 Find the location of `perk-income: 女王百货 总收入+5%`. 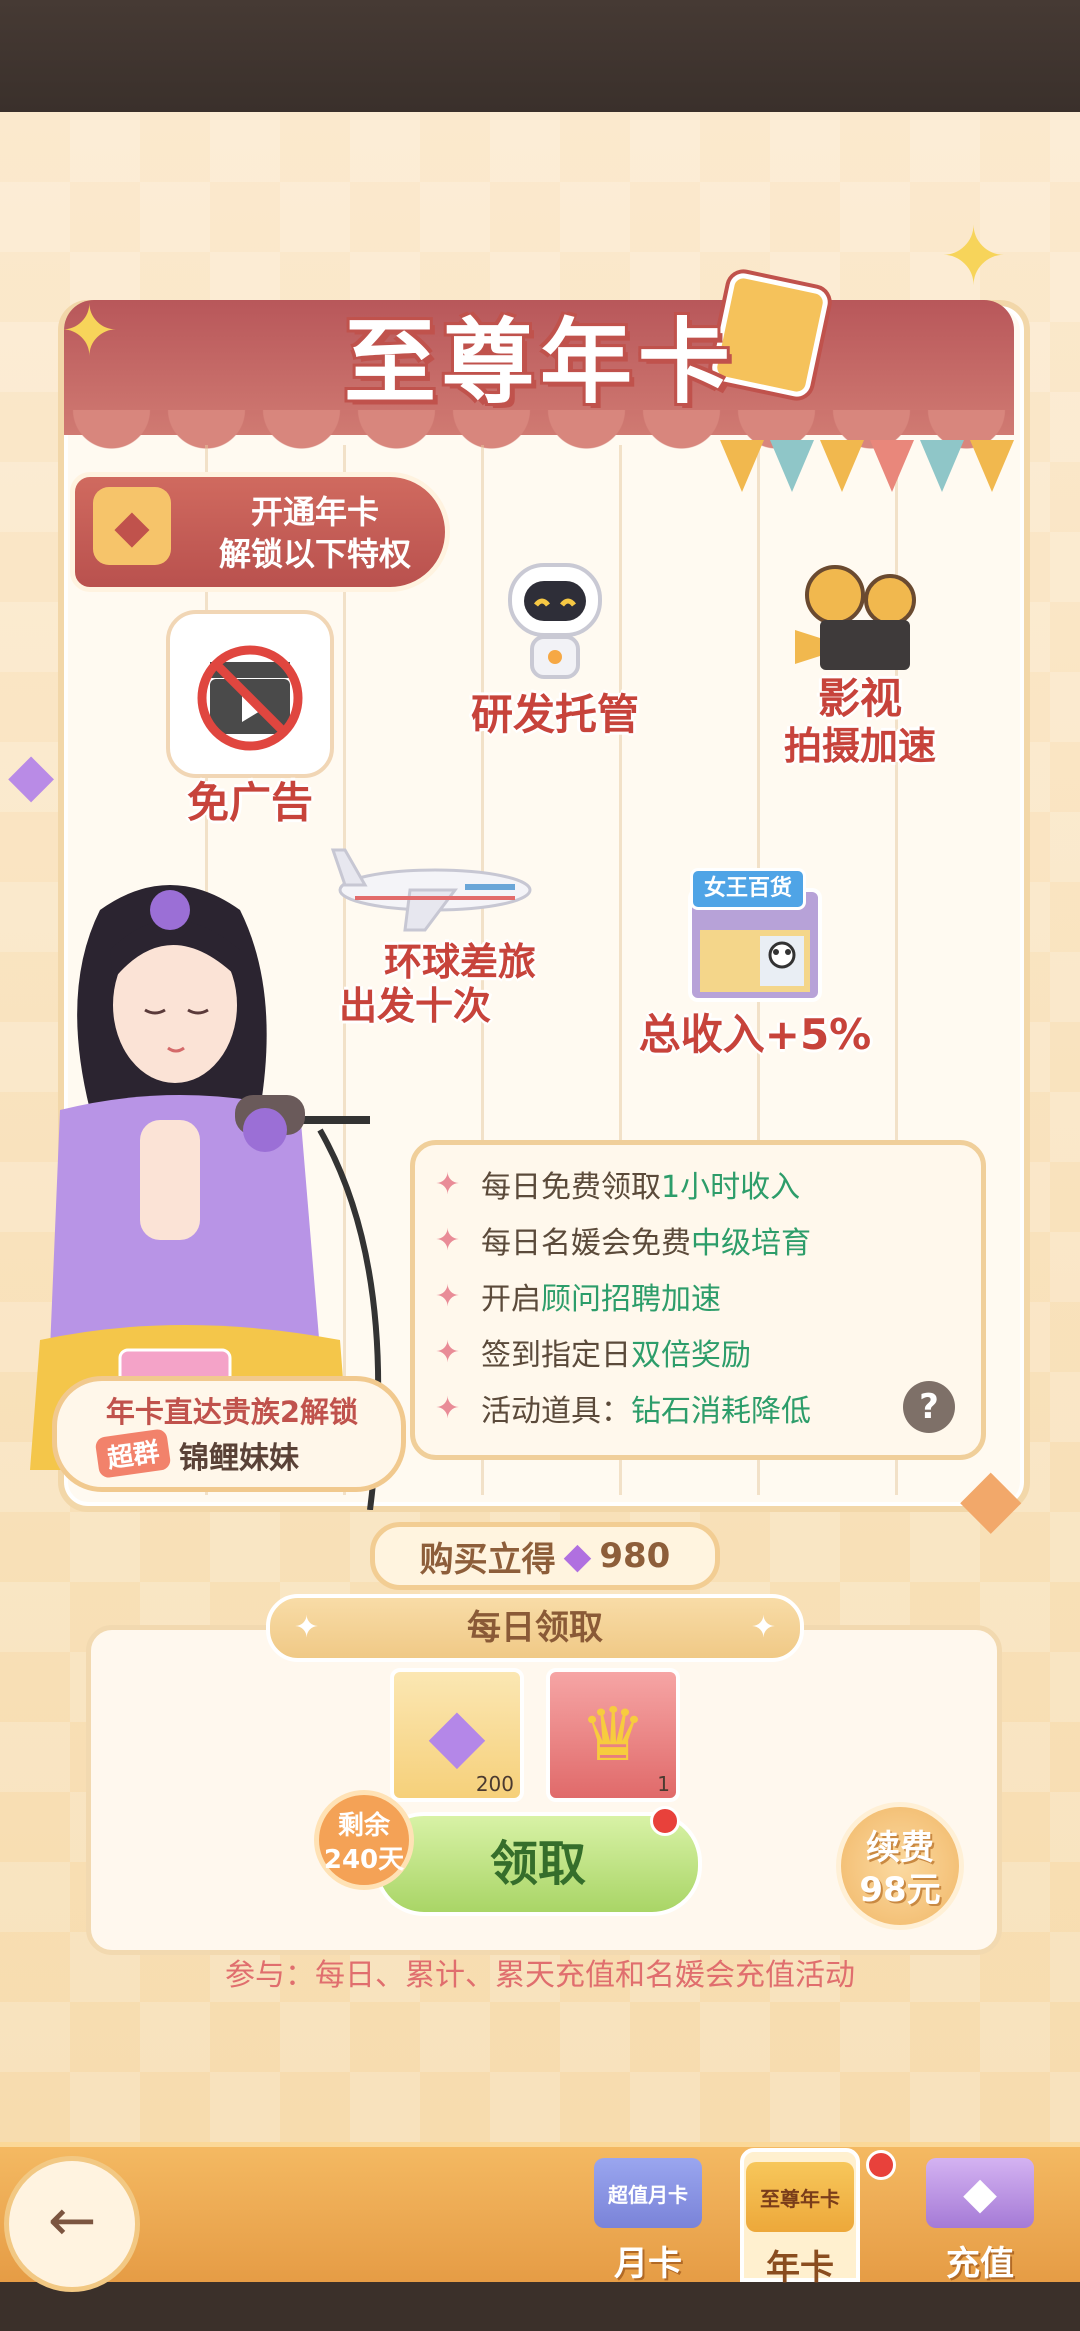

perk-income: 女王百货 总收入+5% is located at coordinates (755, 960).